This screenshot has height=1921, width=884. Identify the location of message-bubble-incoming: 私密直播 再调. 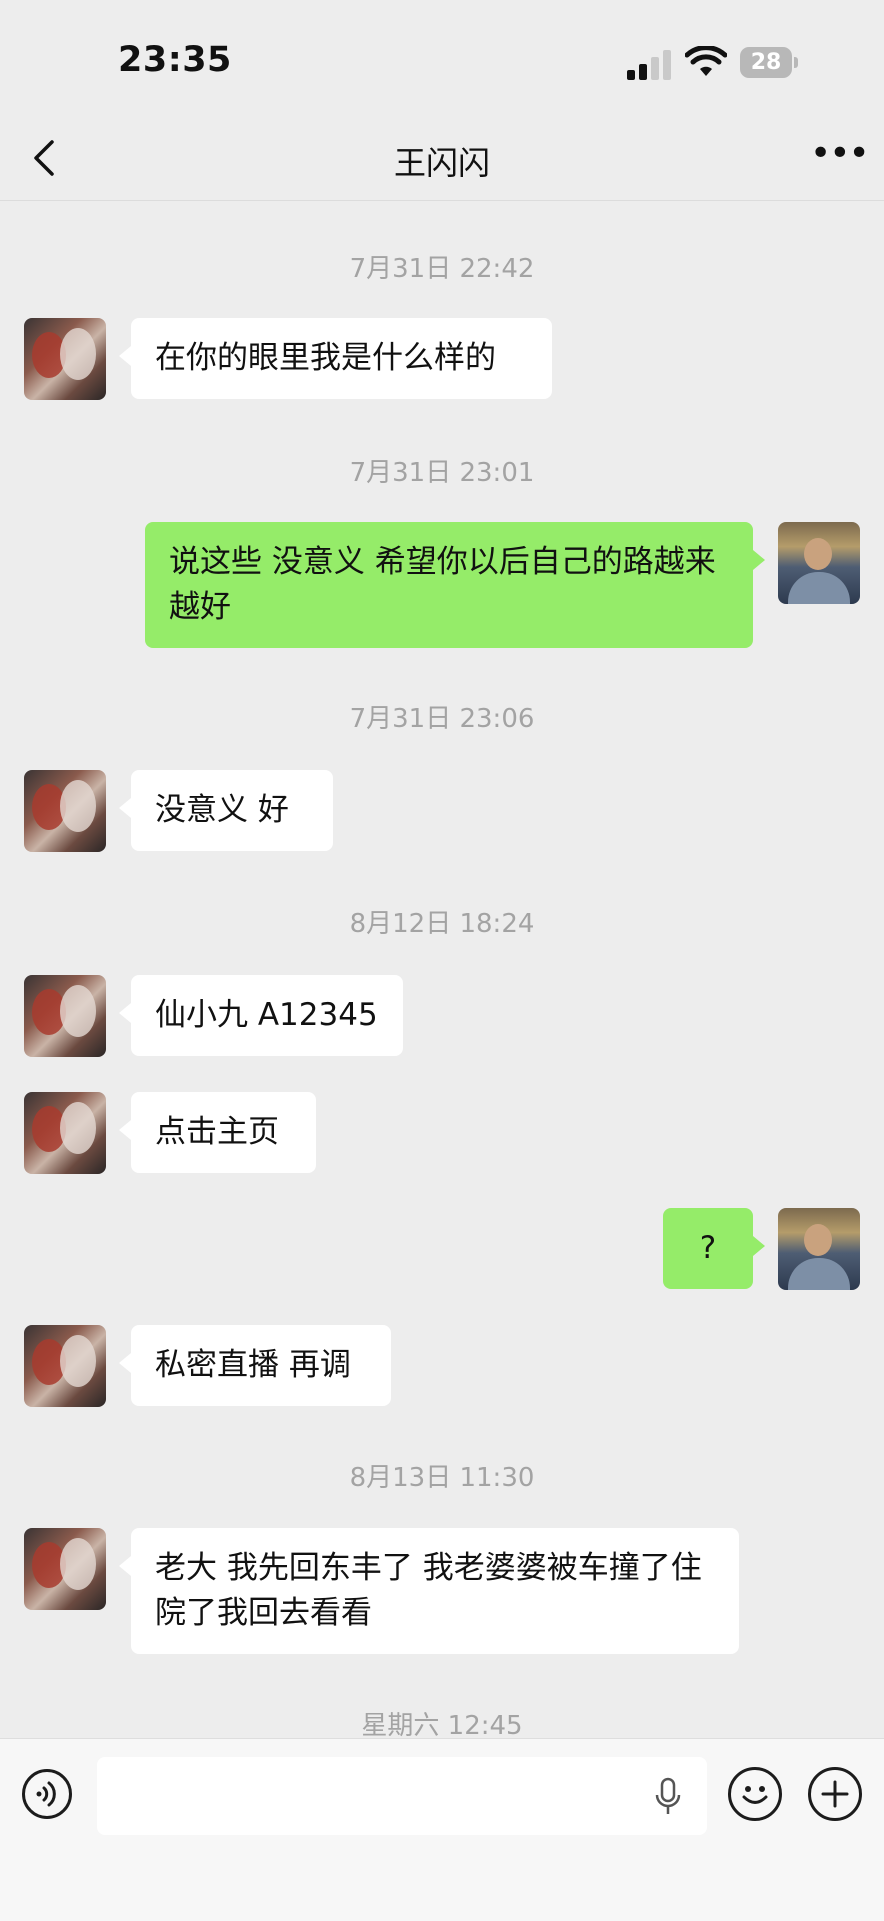
(255, 1365).